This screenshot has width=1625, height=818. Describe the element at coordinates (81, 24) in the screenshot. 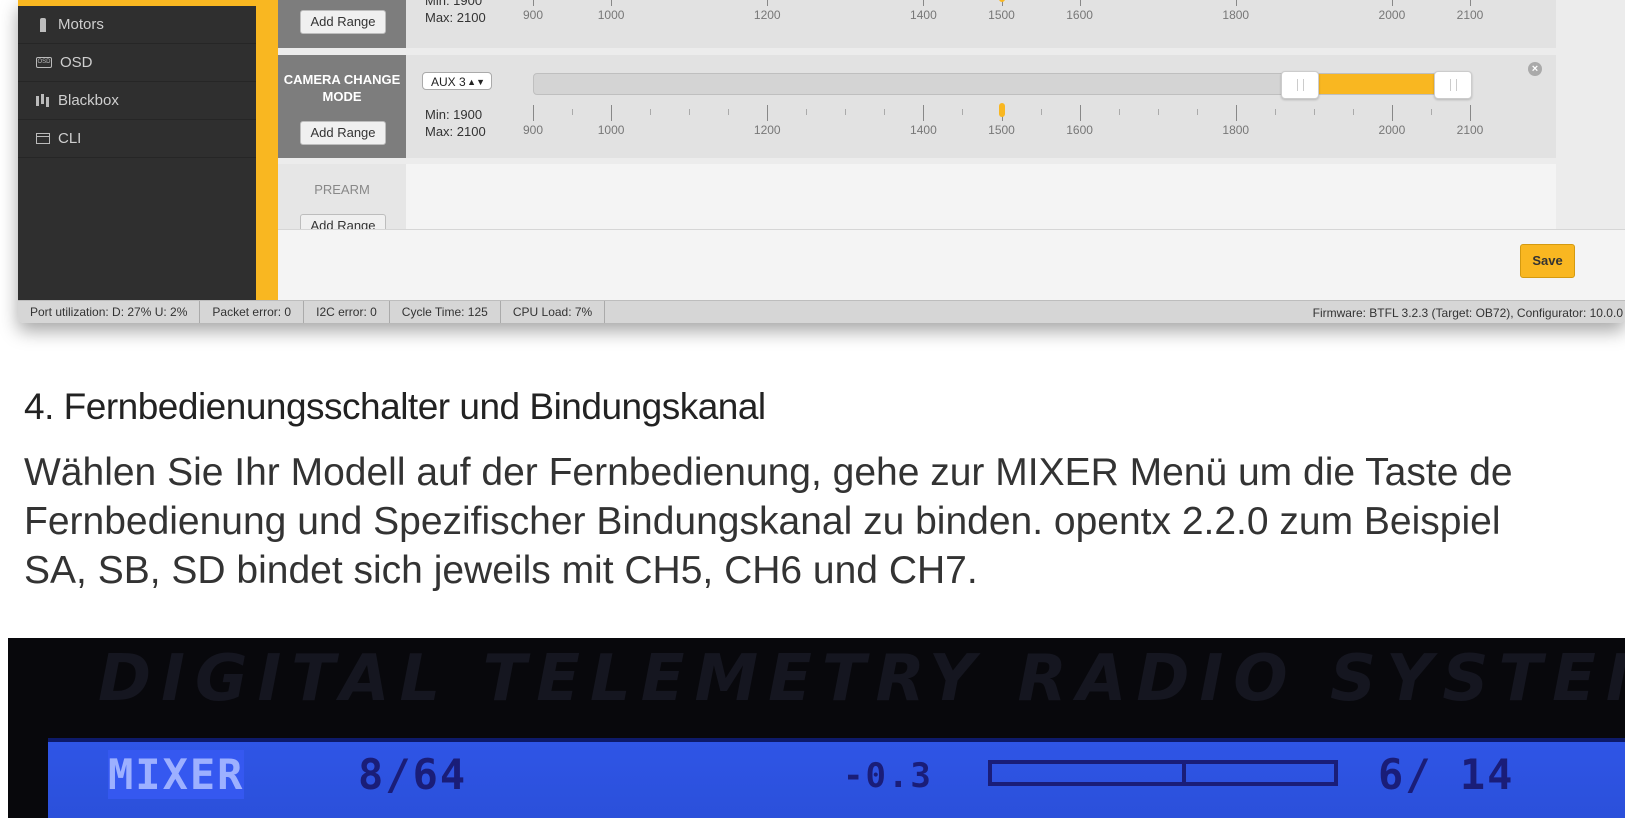

I see `sidebar-item-label: Motors` at that location.